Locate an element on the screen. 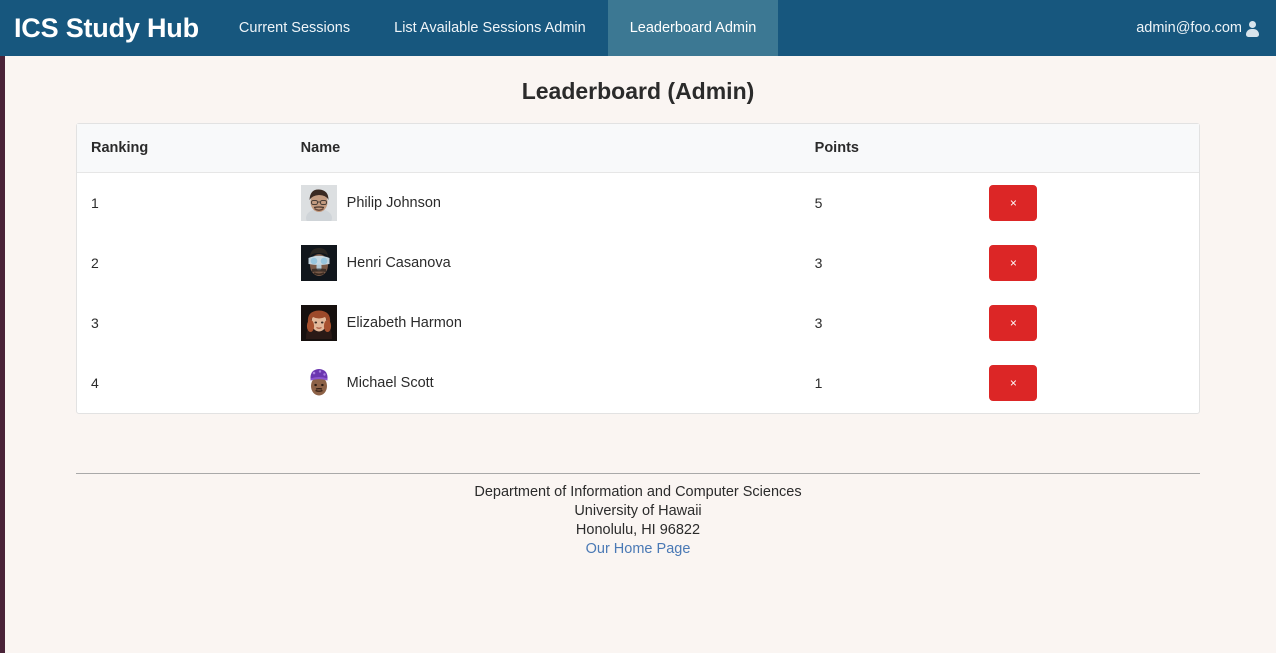 The width and height of the screenshot is (1276, 653). cell-ranking: 2 is located at coordinates (95, 263).